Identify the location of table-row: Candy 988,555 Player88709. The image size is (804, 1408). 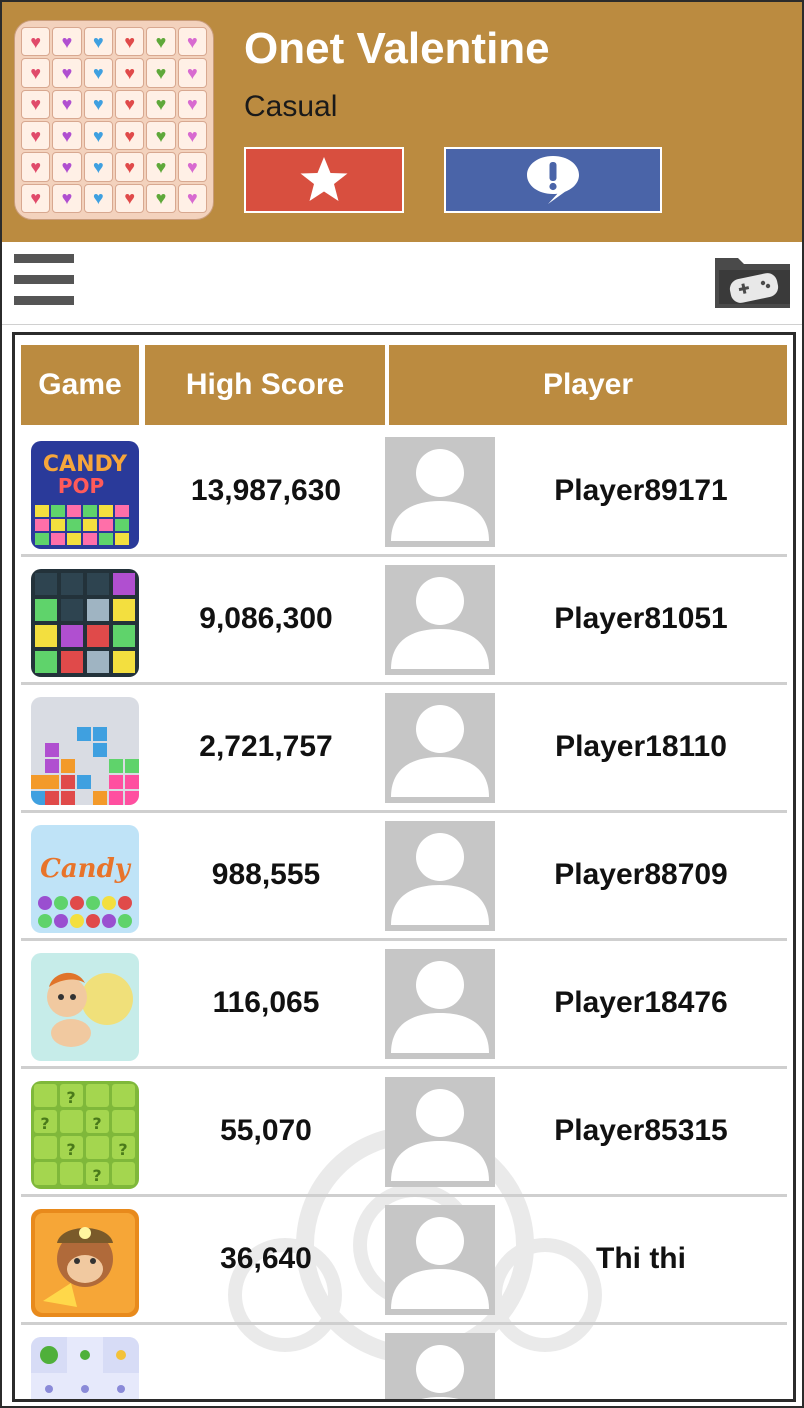
(404, 877).